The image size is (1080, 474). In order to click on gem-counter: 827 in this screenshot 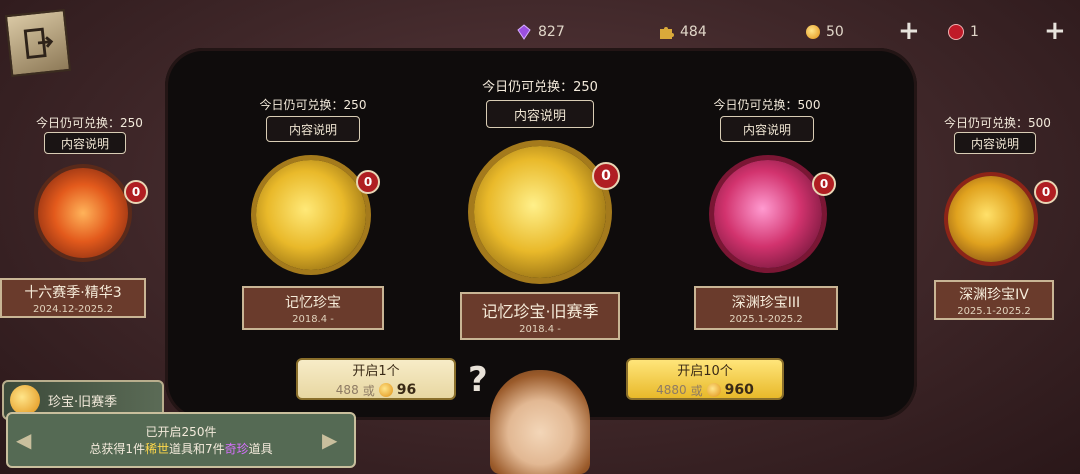, I will do `click(540, 32)`.